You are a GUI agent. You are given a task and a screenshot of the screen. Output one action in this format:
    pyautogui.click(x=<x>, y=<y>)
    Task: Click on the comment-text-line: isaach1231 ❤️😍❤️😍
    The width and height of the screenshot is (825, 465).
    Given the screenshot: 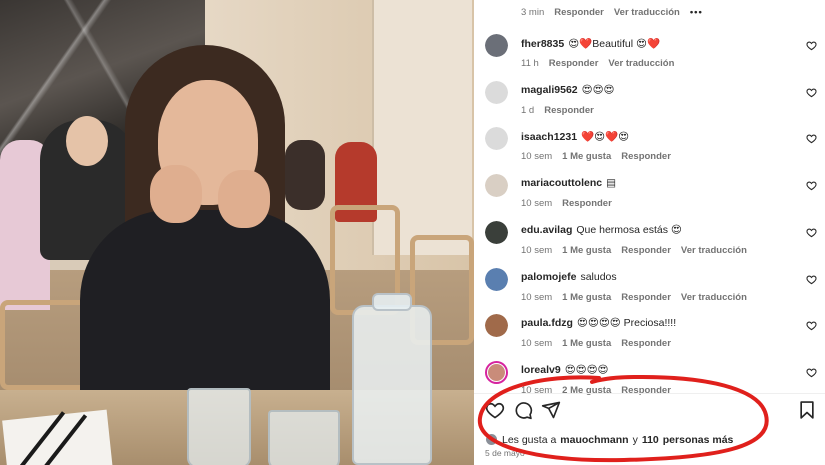 What is the action you would take?
    pyautogui.click(x=575, y=136)
    